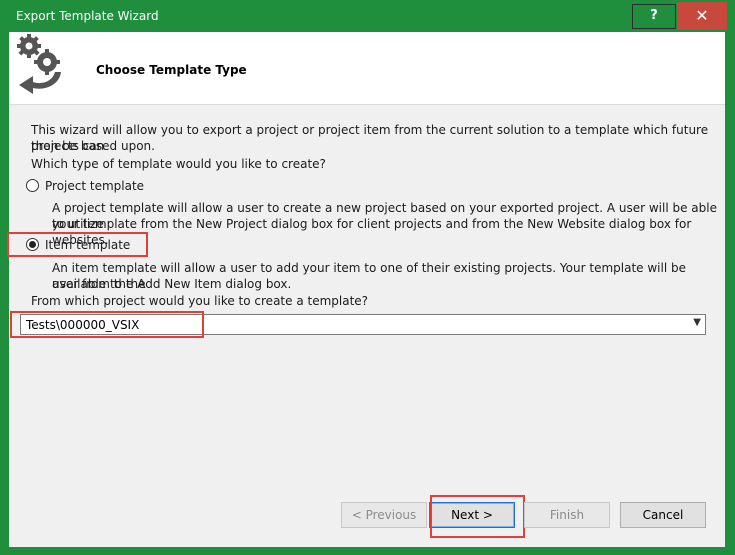 This screenshot has height=555, width=735. What do you see at coordinates (567, 515) in the screenshot?
I see `finish-button: Finish` at bounding box center [567, 515].